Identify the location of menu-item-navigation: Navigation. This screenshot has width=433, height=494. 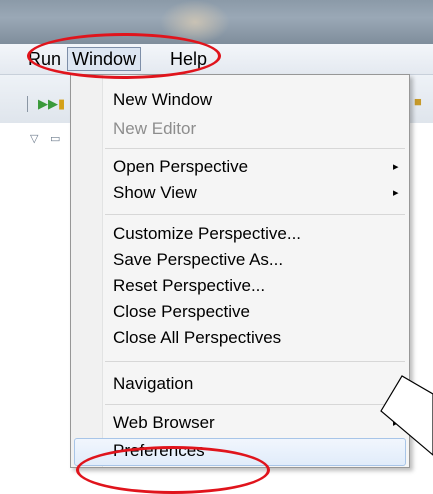
(153, 384).